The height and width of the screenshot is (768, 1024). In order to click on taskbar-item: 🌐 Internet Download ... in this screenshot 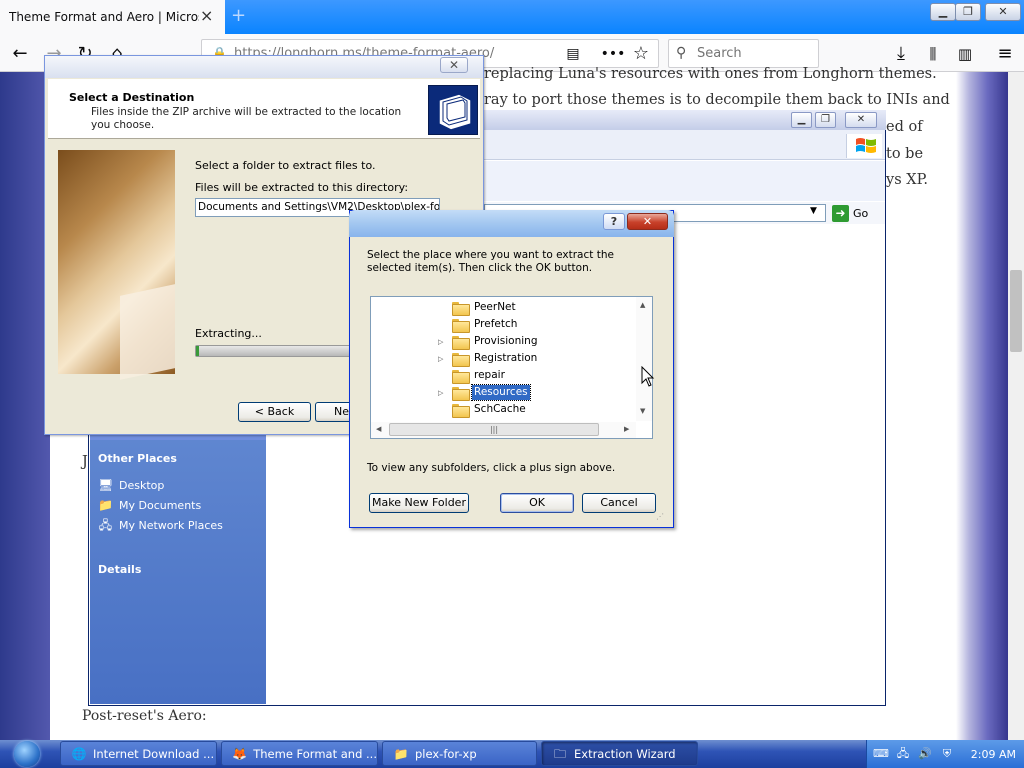, I will do `click(138, 753)`.